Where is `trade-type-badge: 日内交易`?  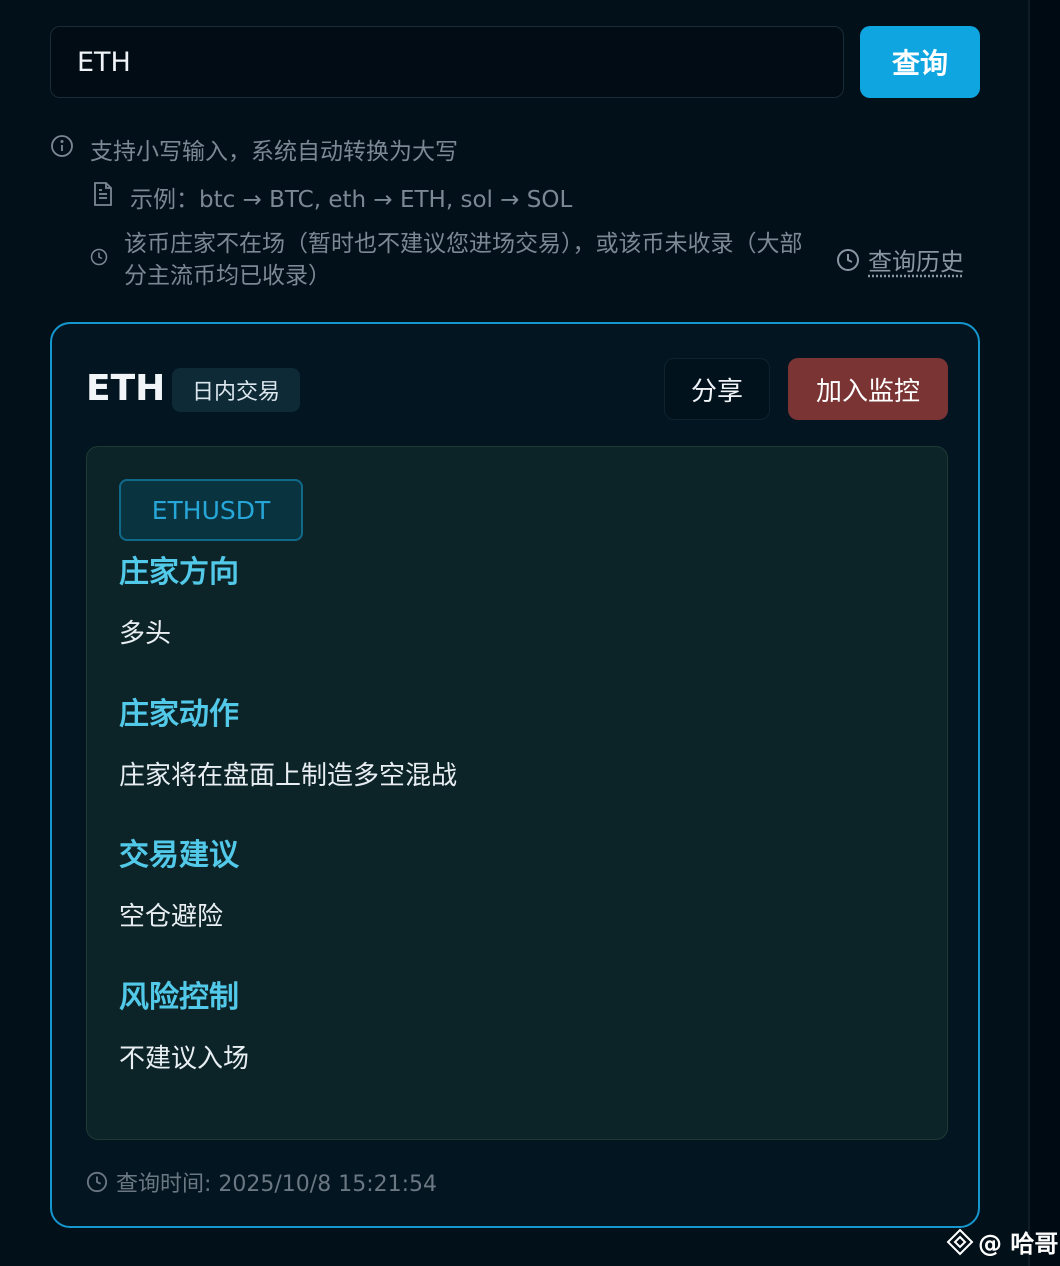 trade-type-badge: 日内交易 is located at coordinates (236, 390).